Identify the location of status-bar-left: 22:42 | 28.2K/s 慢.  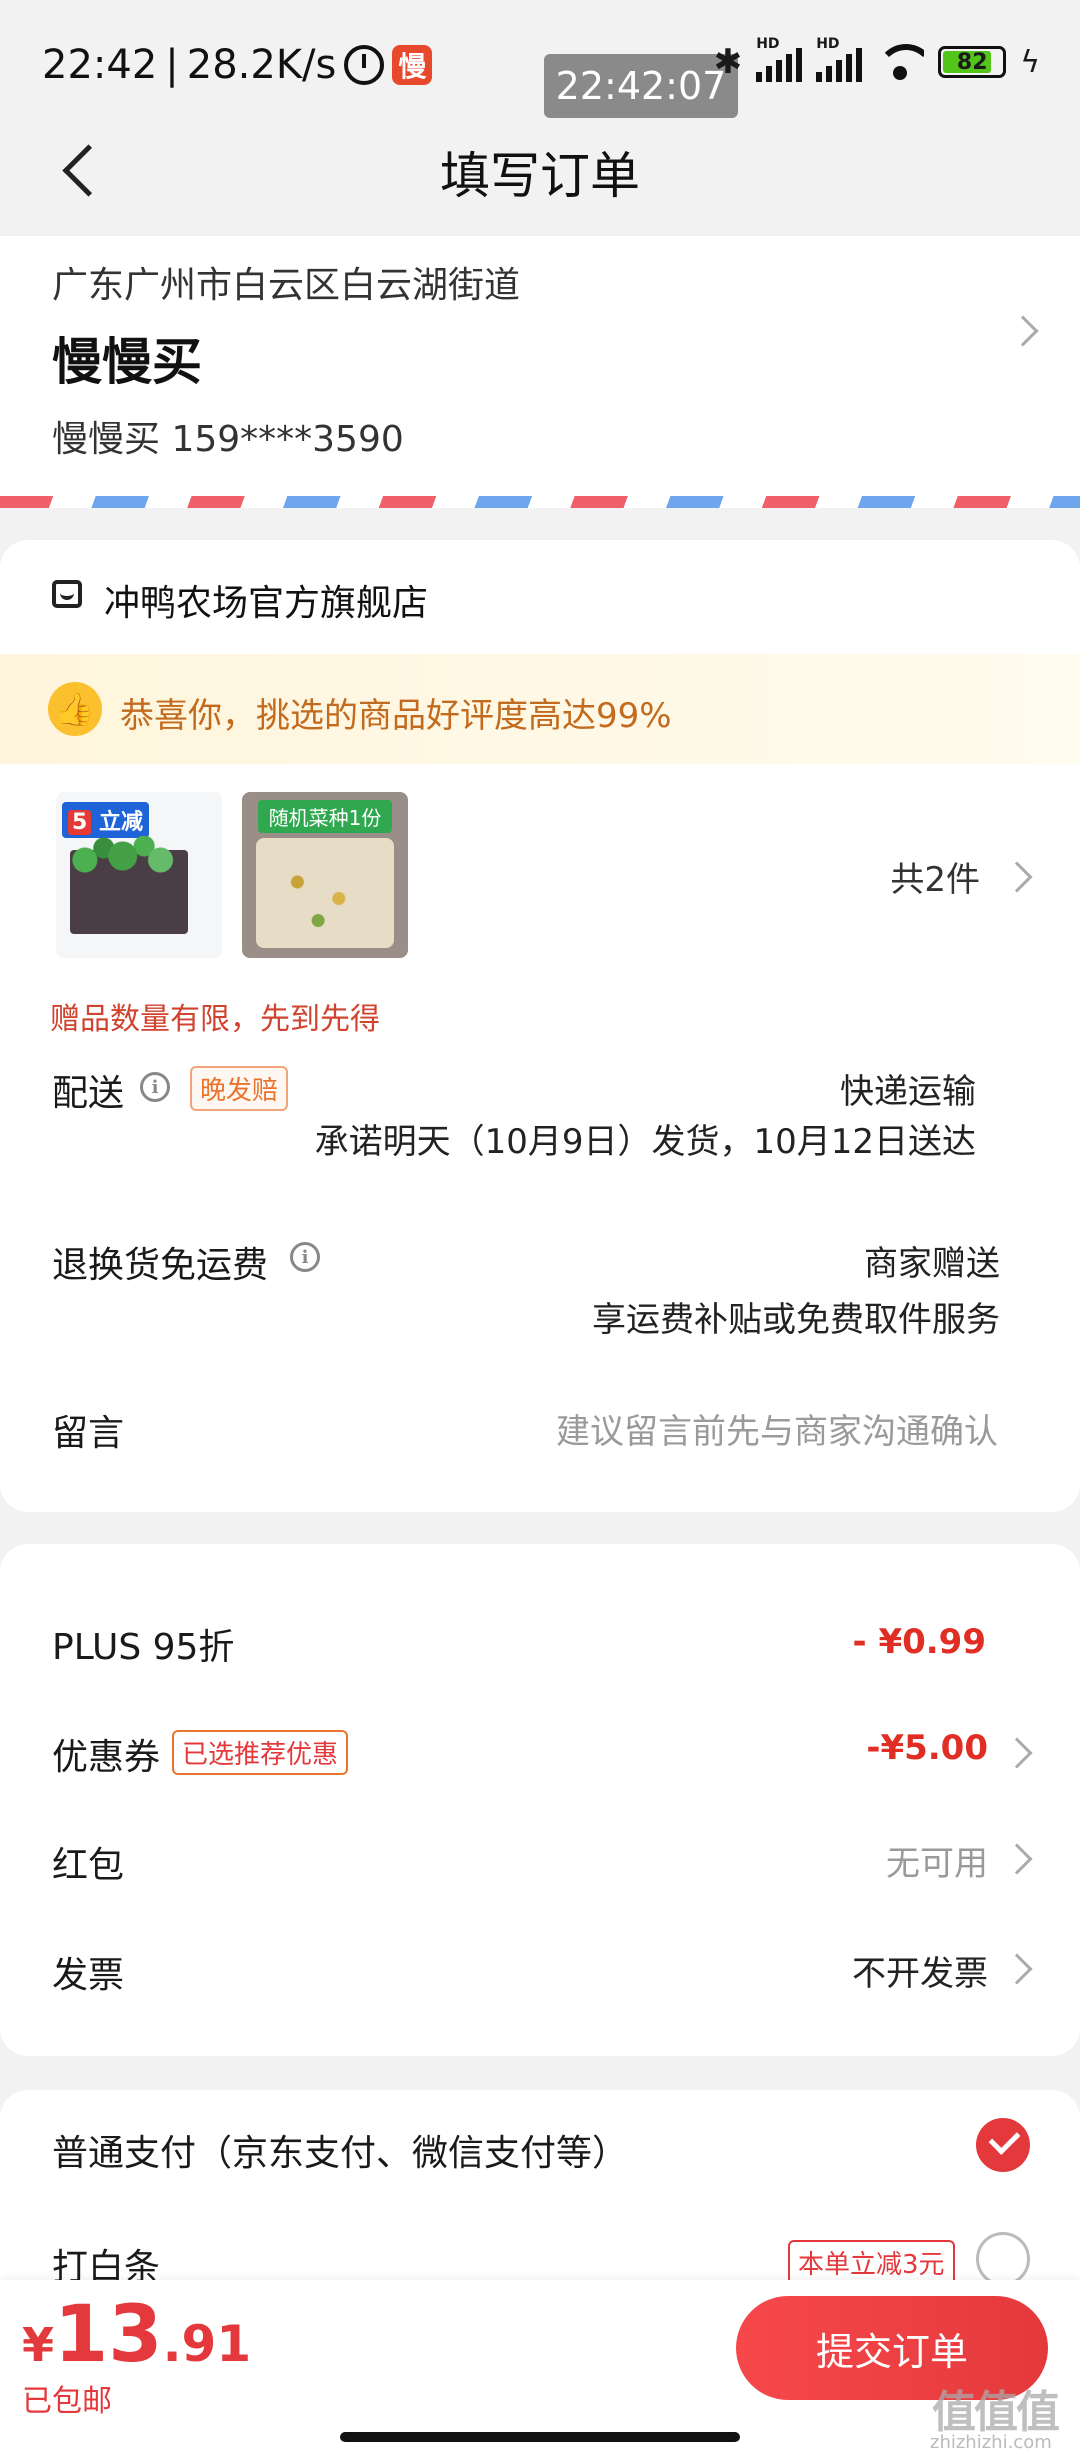
(237, 65).